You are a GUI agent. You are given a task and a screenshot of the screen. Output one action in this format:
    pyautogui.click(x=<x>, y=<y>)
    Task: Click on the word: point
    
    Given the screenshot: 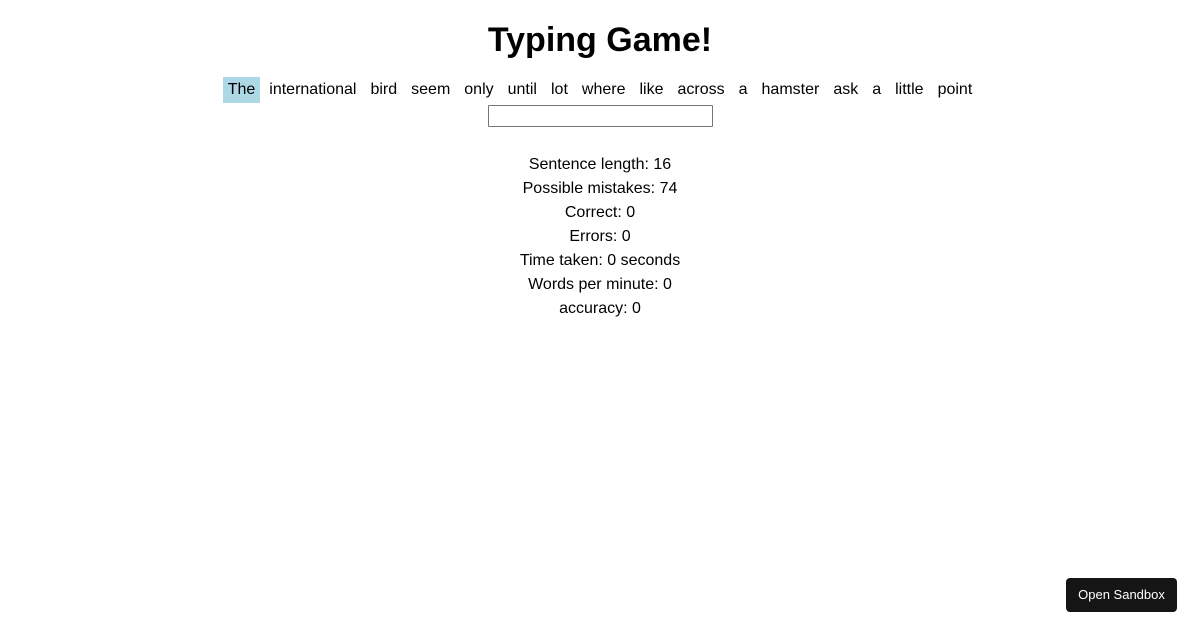 What is the action you would take?
    pyautogui.click(x=955, y=89)
    